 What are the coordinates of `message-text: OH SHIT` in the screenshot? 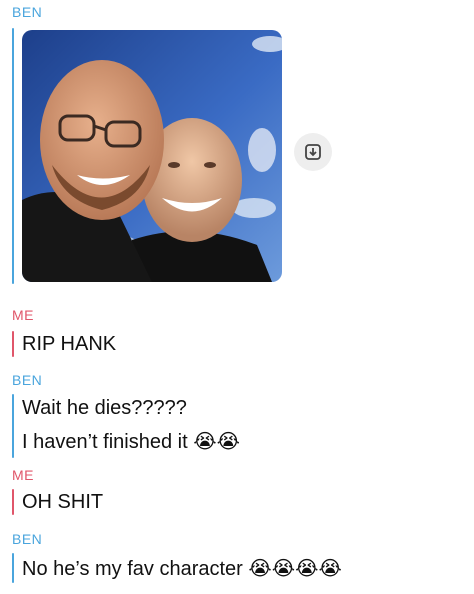 It's located at (63, 502).